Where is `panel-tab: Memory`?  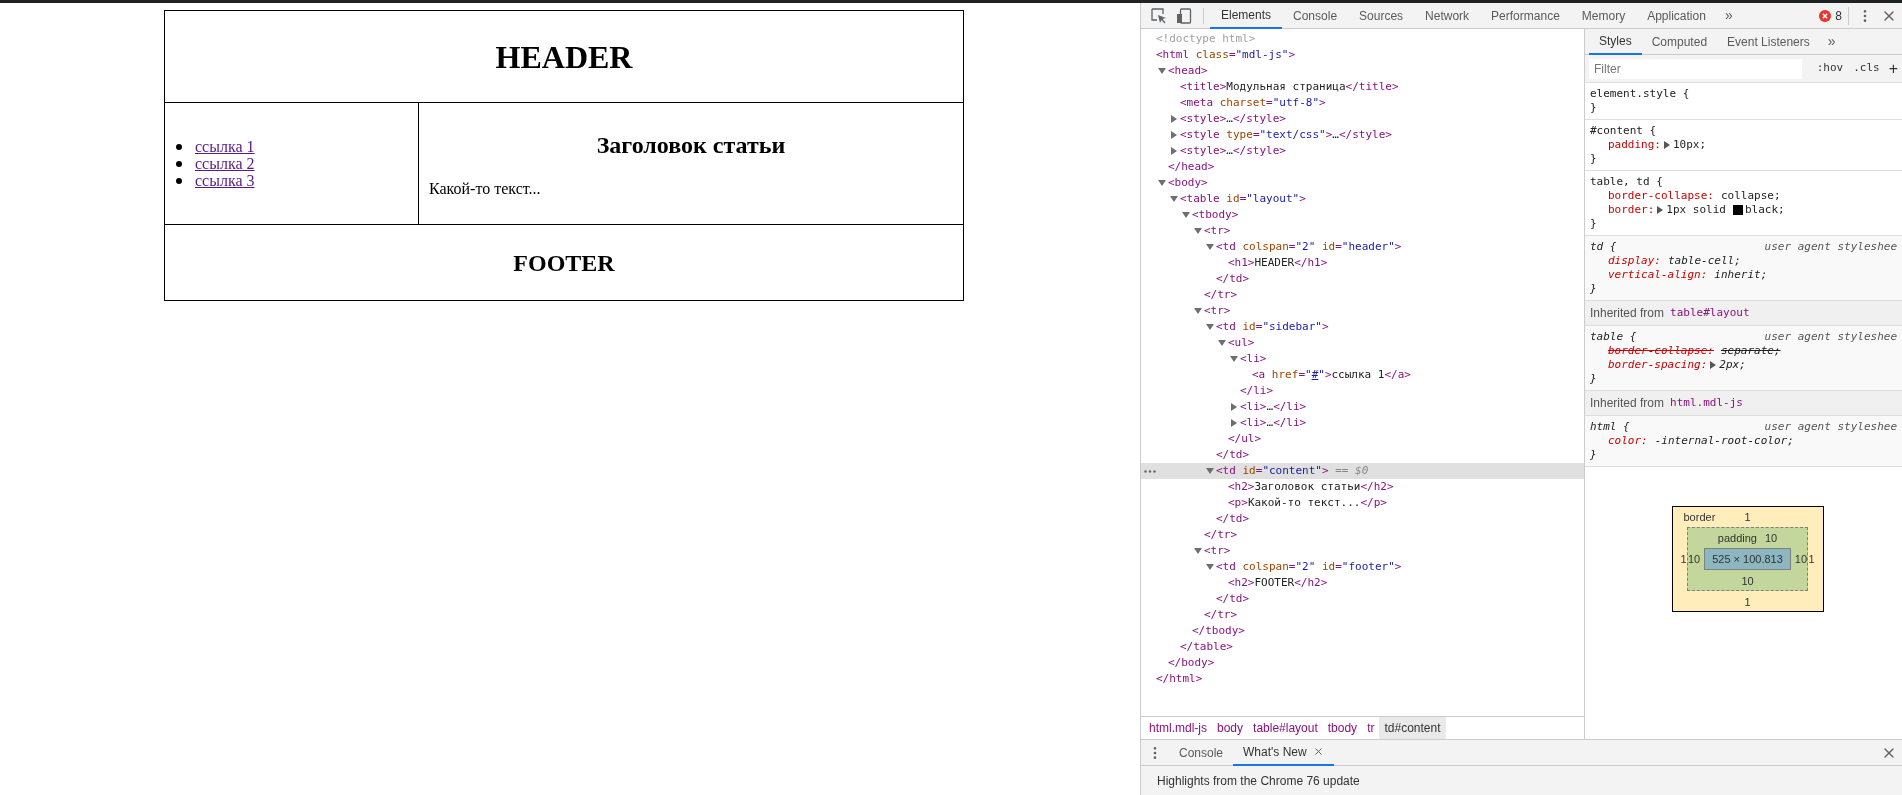
panel-tab: Memory is located at coordinates (1603, 15).